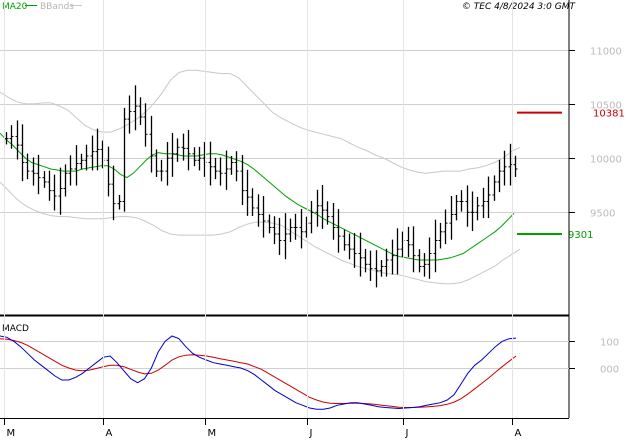 This screenshot has height=440, width=627. I want to click on support-label: 9301, so click(580, 235).